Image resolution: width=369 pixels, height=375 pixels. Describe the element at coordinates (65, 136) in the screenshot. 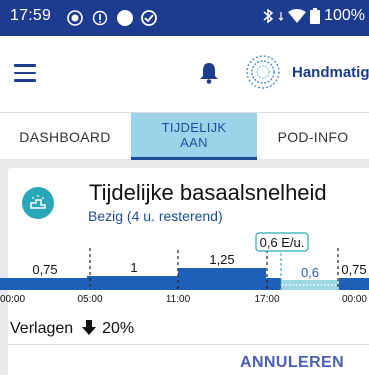

I see `tab-dashboard: DASHBOARD` at that location.